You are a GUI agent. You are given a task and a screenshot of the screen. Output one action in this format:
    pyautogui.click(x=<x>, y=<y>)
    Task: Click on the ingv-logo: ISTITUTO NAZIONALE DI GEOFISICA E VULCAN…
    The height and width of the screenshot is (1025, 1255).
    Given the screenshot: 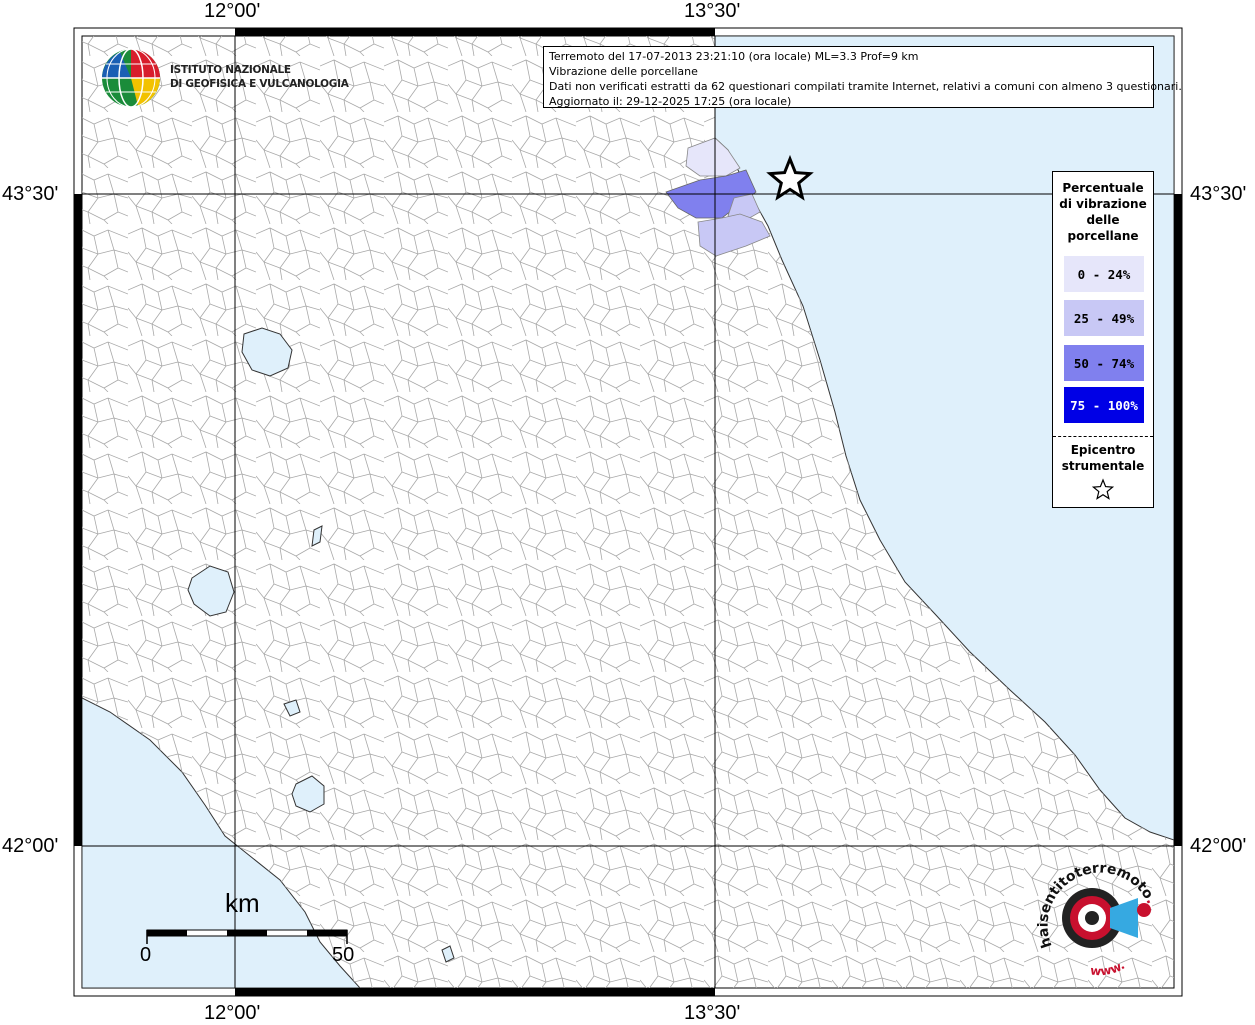 What is the action you would take?
    pyautogui.click(x=224, y=78)
    